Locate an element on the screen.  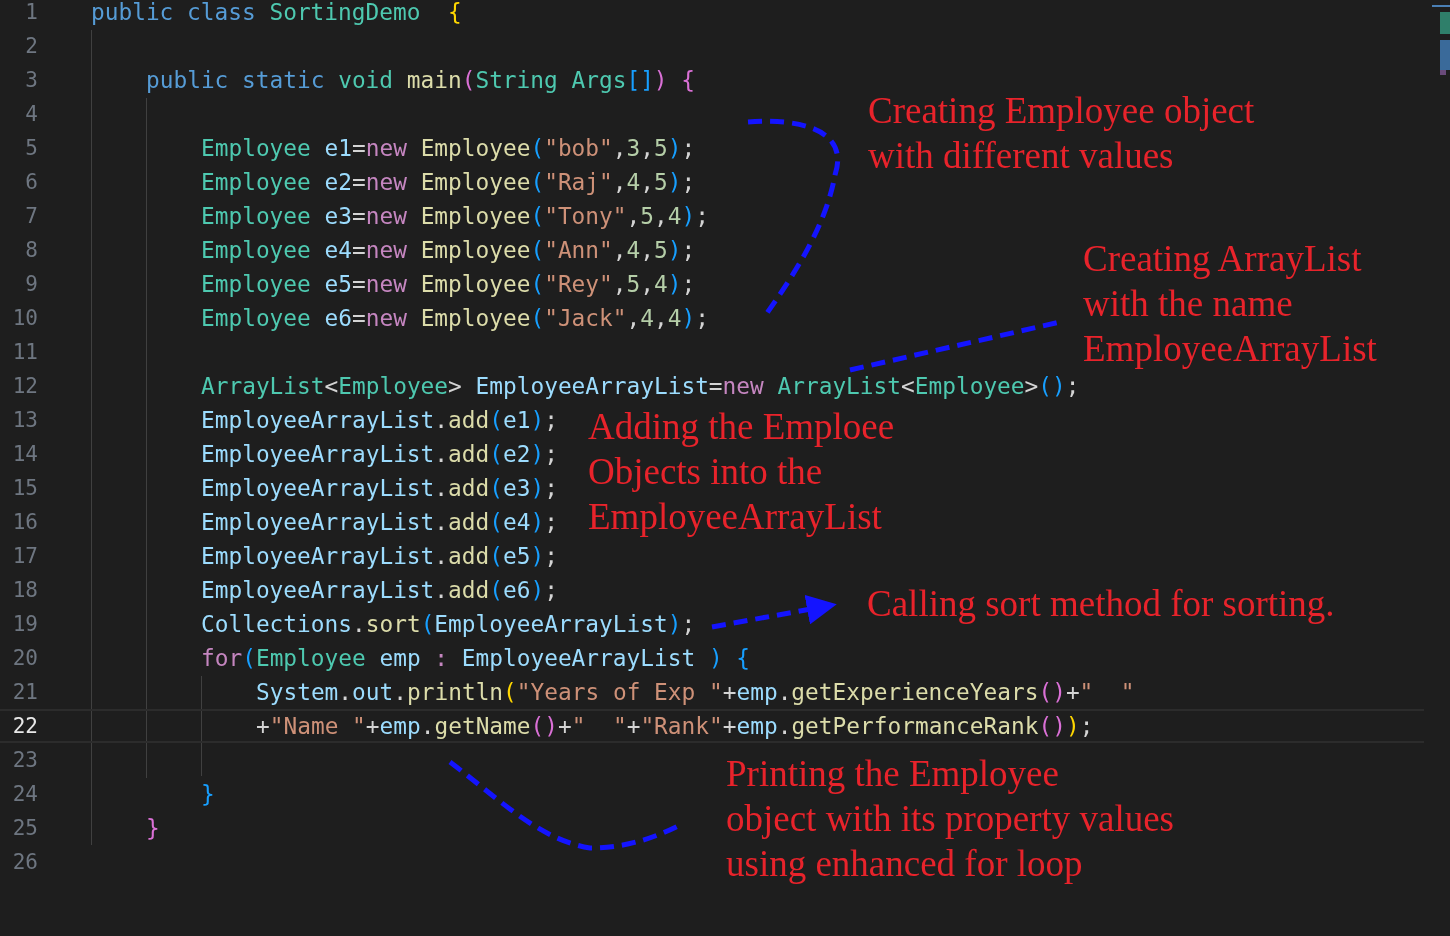
code-line: for(Employee emp : EmployeeArrayList ) { is located at coordinates (476, 658).